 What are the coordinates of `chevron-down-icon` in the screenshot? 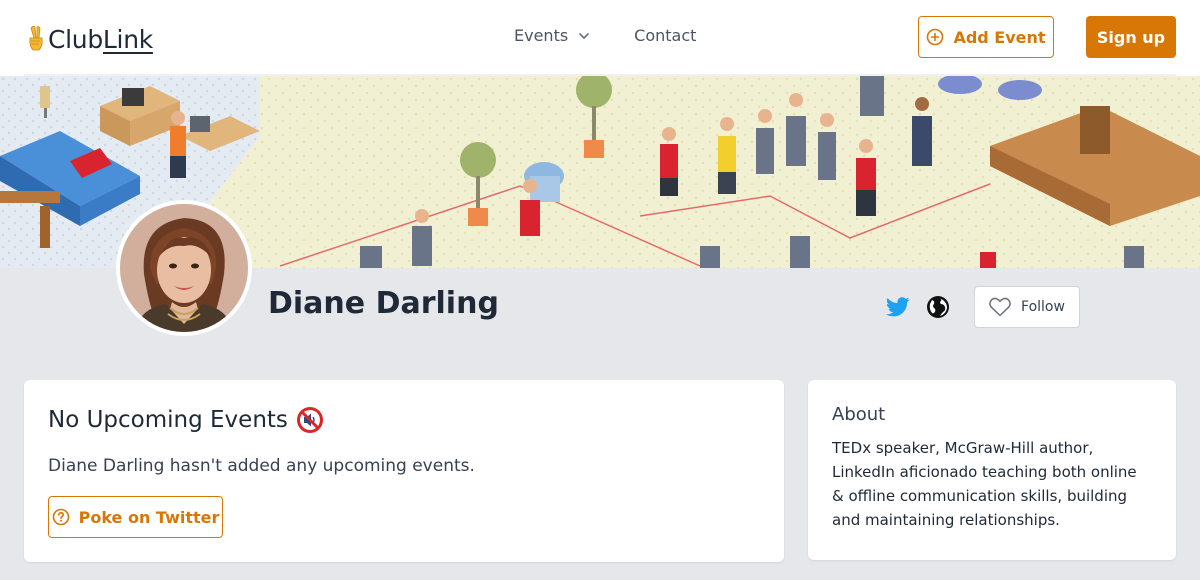 It's located at (584, 35).